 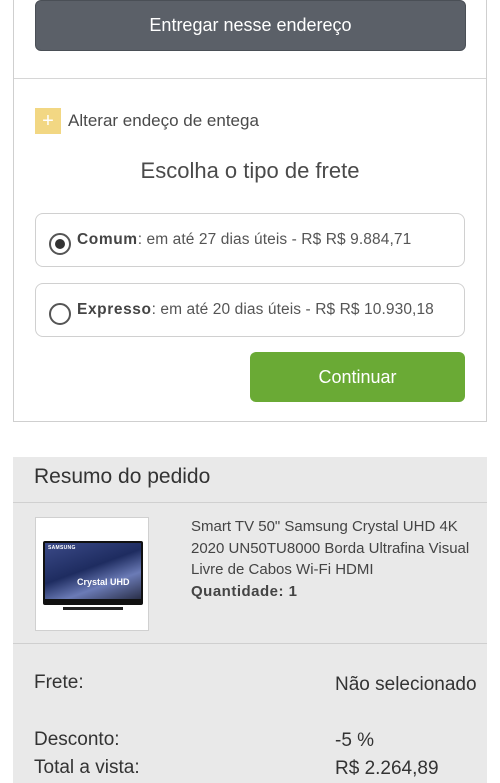 I want to click on tv-stand, so click(x=93, y=608).